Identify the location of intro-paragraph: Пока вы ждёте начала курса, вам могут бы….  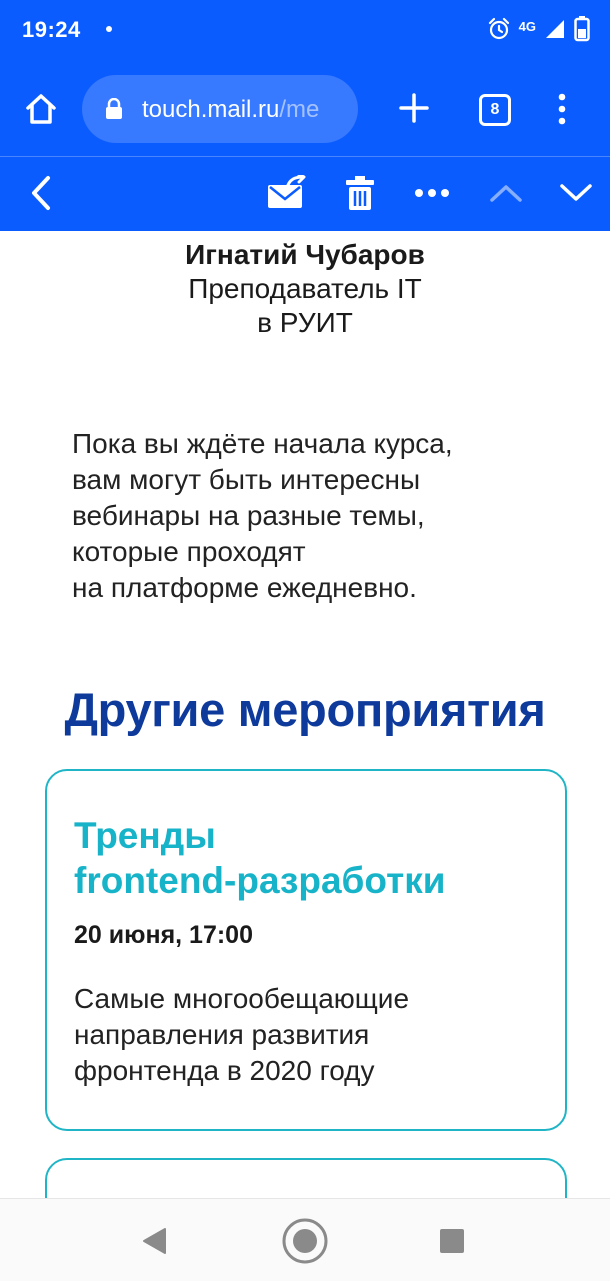
(312, 516).